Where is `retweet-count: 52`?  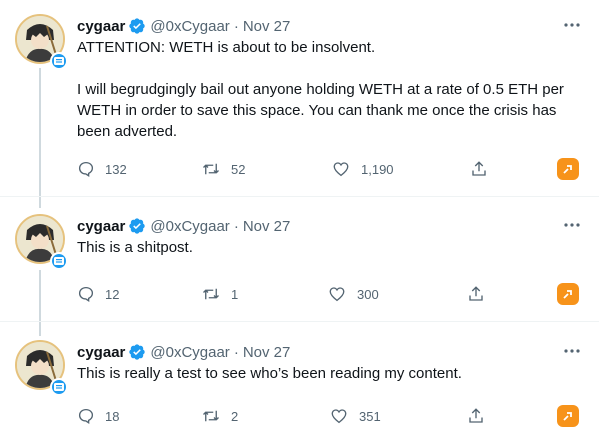
retweet-count: 52 is located at coordinates (238, 169).